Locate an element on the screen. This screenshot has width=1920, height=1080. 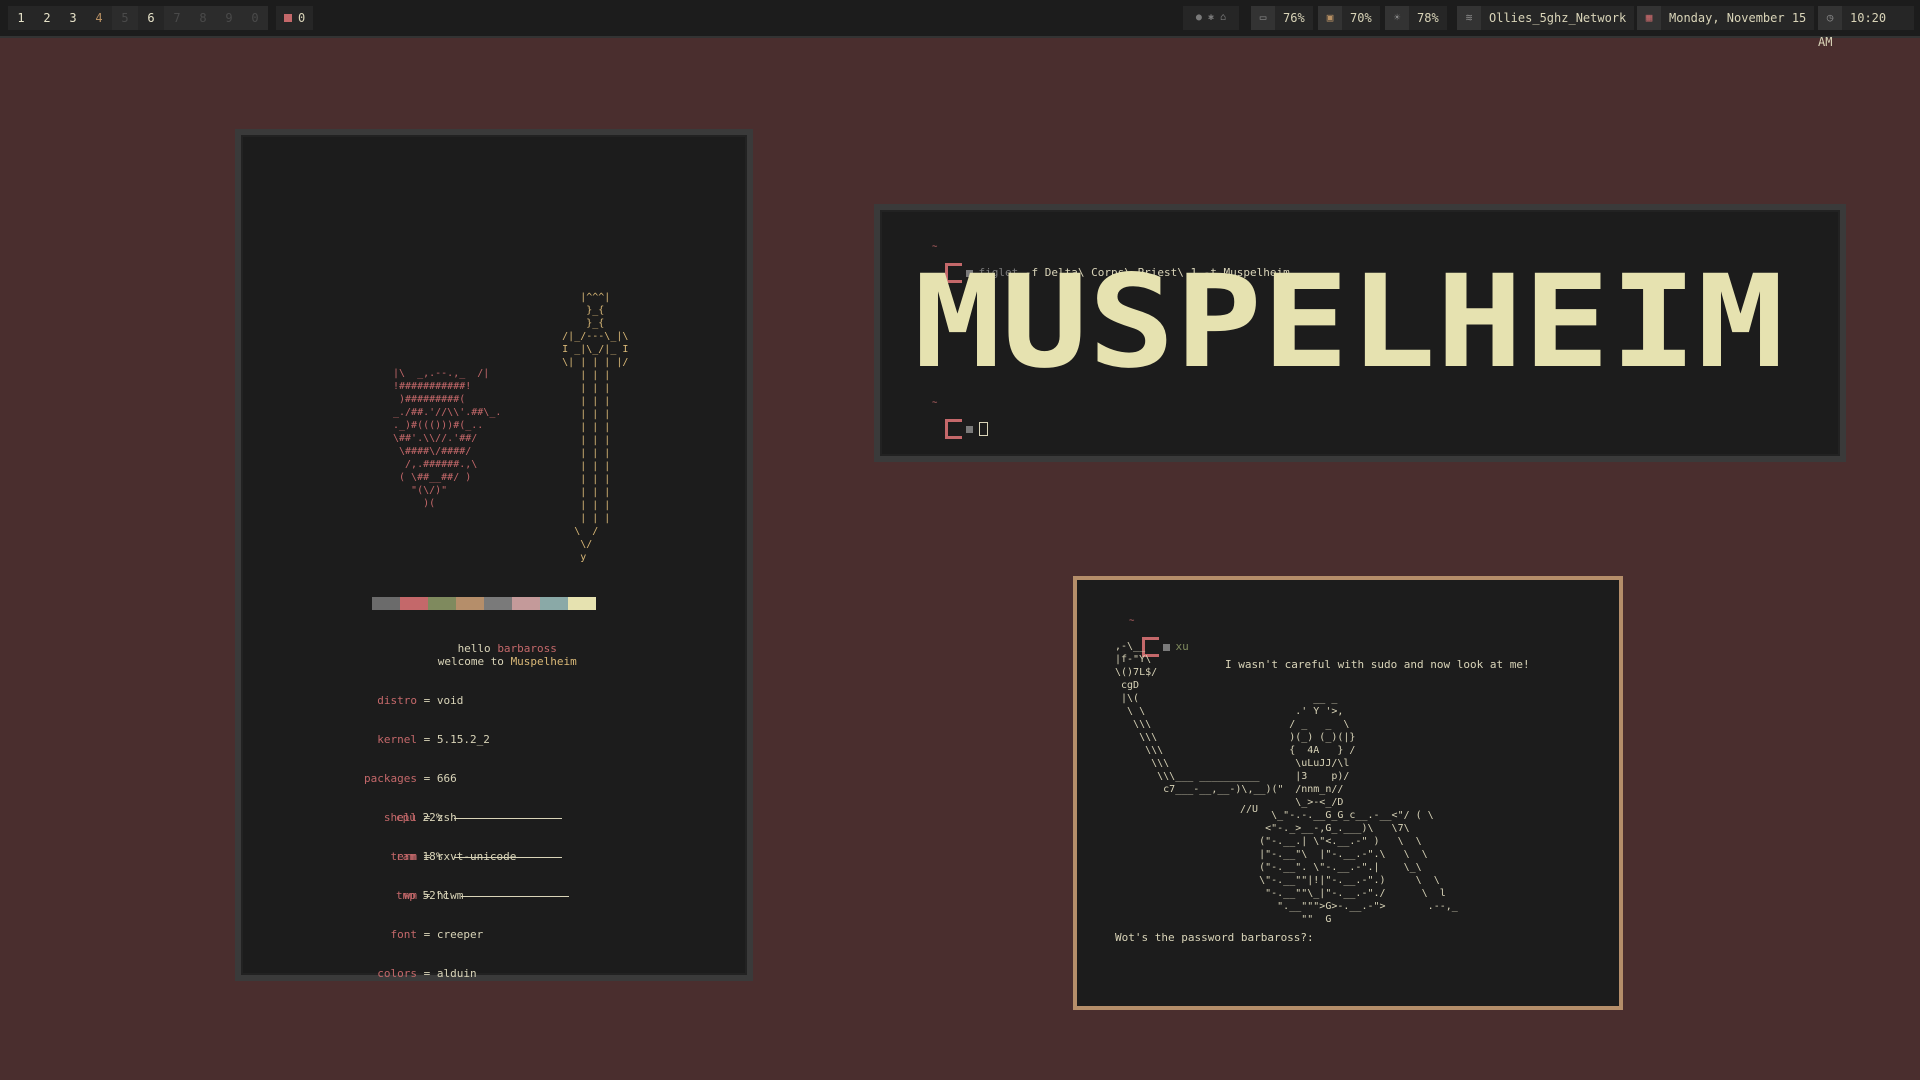
cpu-icon: ▣ is located at coordinates (1330, 18).